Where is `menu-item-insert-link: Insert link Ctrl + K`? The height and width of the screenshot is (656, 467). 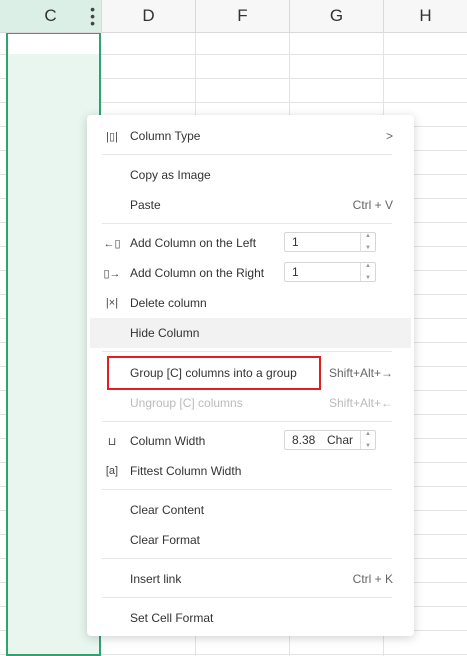
menu-item-insert-link: Insert link Ctrl + K is located at coordinates (250, 579).